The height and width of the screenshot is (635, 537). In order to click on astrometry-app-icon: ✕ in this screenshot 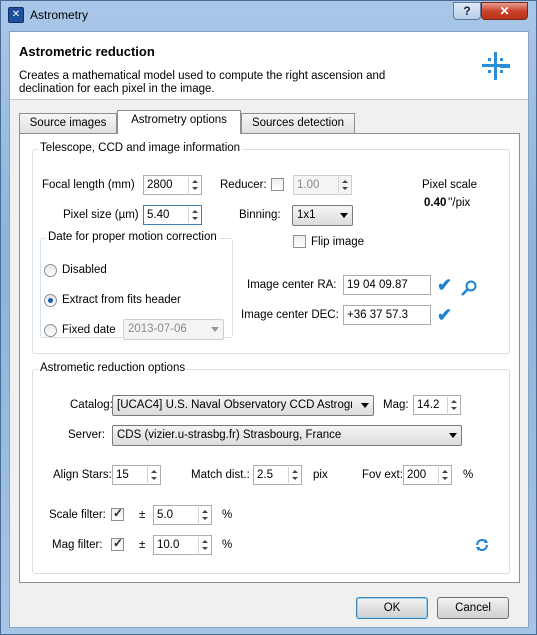, I will do `click(16, 15)`.